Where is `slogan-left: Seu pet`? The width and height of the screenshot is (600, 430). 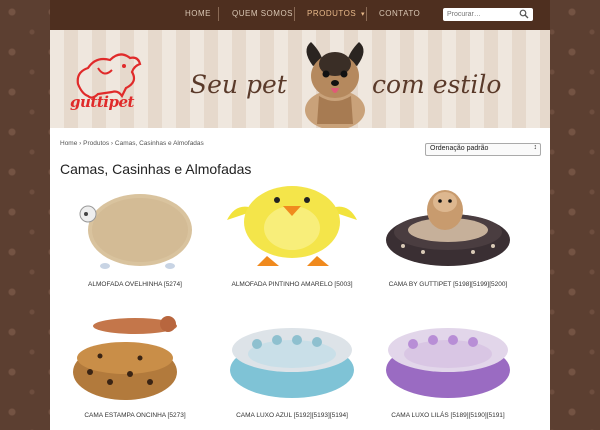
slogan-left: Seu pet is located at coordinates (238, 84).